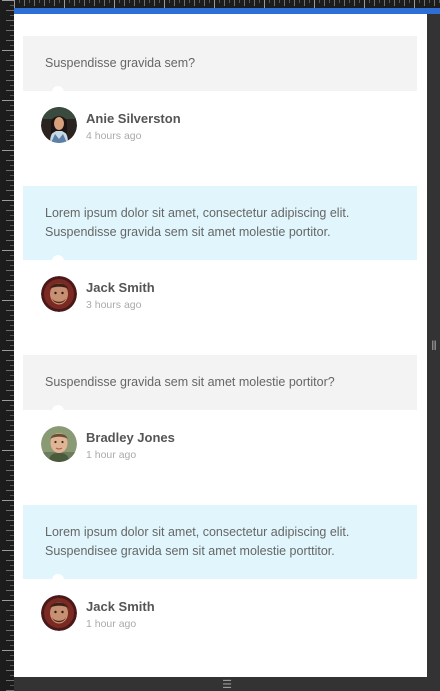  I want to click on resize-grip-icon: |||, so click(434, 345).